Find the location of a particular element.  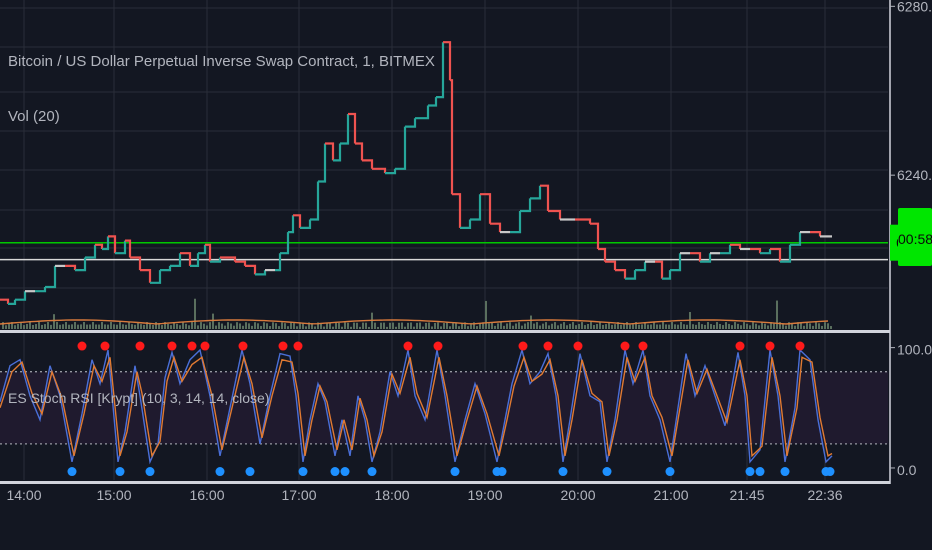

time-tick-label: 20:00 is located at coordinates (577, 495).